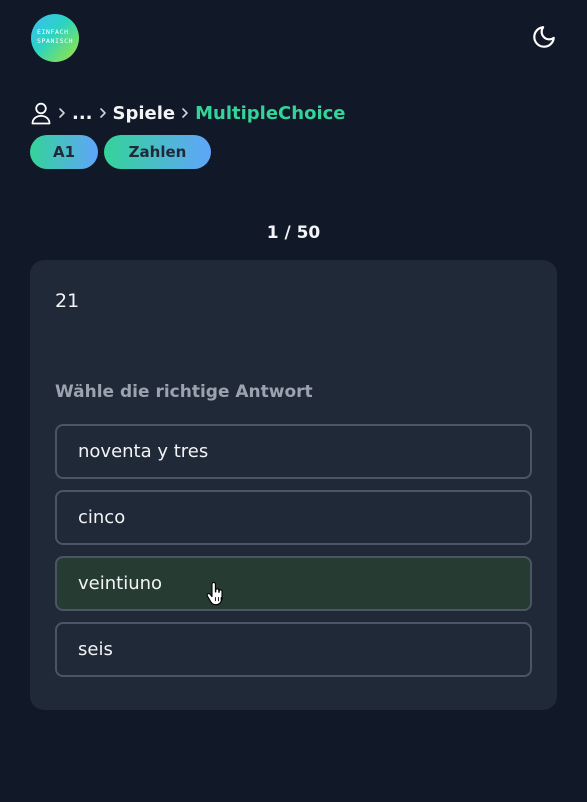 Image resolution: width=587 pixels, height=802 pixels. Describe the element at coordinates (64, 152) in the screenshot. I see `level-tag: A1` at that location.